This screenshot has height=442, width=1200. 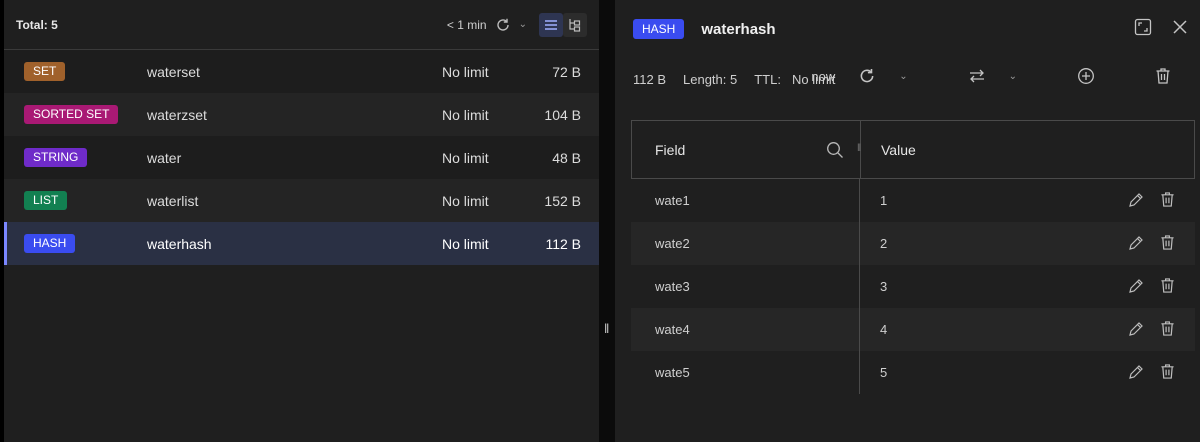 I want to click on key-row: STRING water No limit 48 B, so click(x=301, y=157).